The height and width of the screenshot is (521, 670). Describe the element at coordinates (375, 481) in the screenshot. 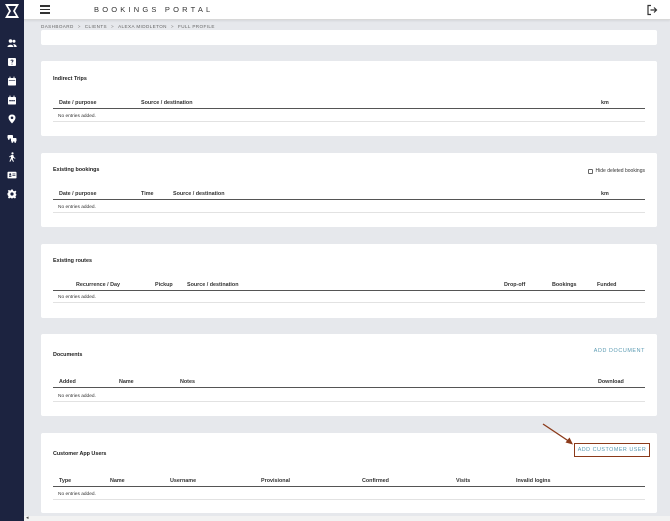

I see `column-header: Confirmed` at that location.